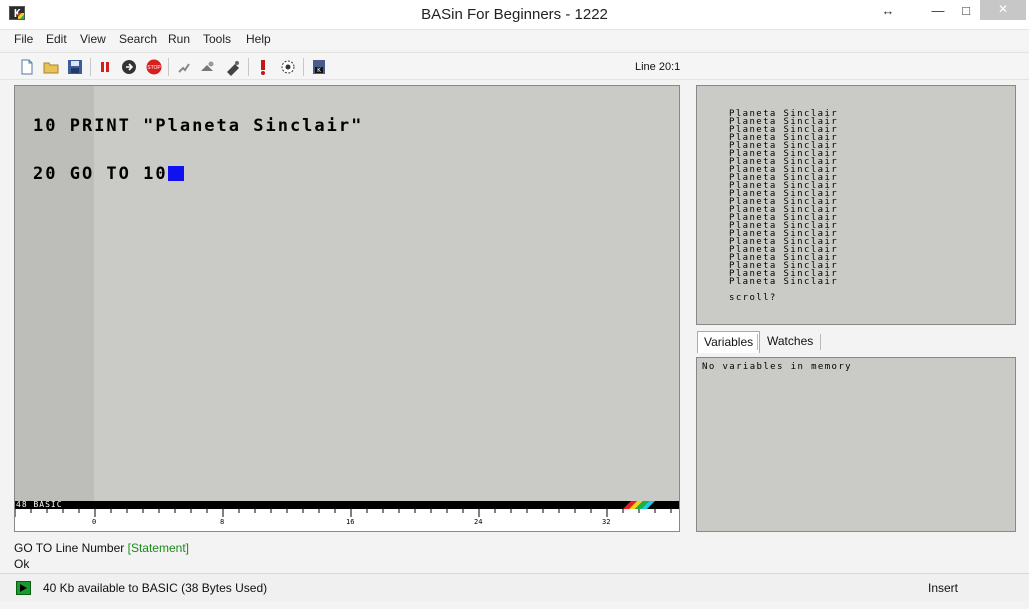 The image size is (1029, 609). I want to click on ruler-tick-label: 24, so click(478, 522).